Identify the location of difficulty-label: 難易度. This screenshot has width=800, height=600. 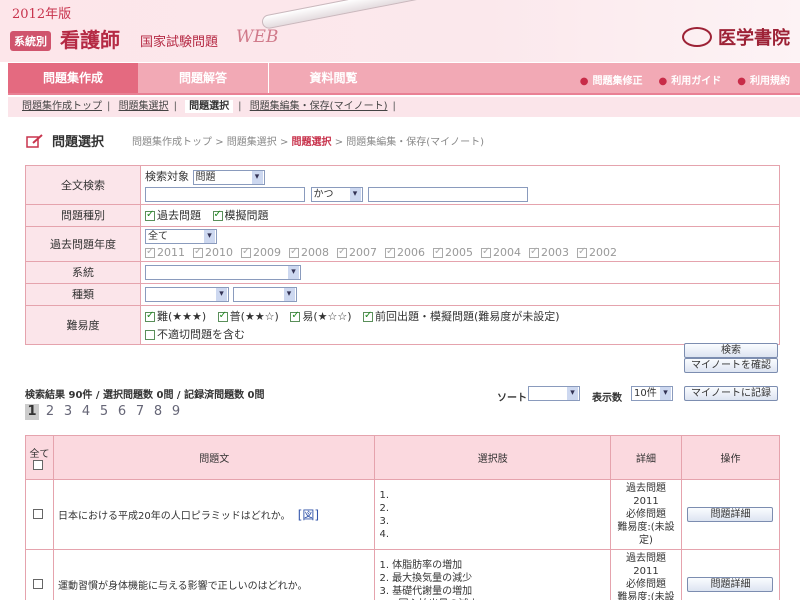
(83, 324).